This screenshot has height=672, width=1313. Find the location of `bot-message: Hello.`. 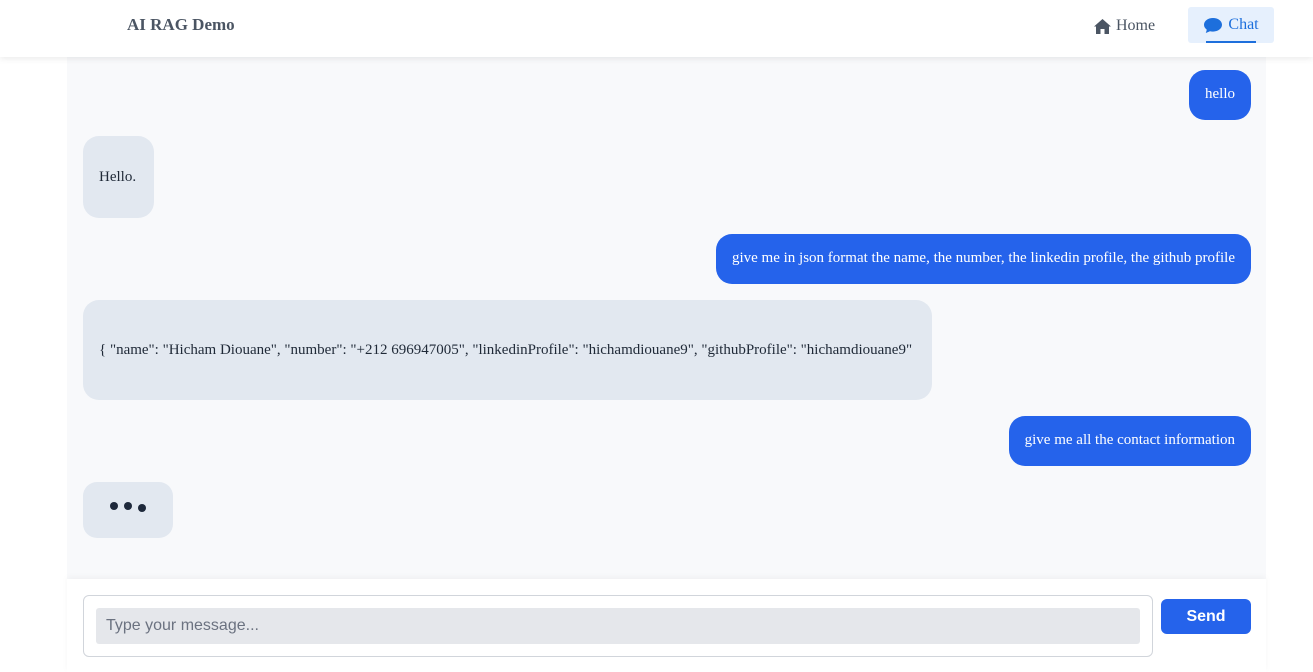

bot-message: Hello. is located at coordinates (118, 177).